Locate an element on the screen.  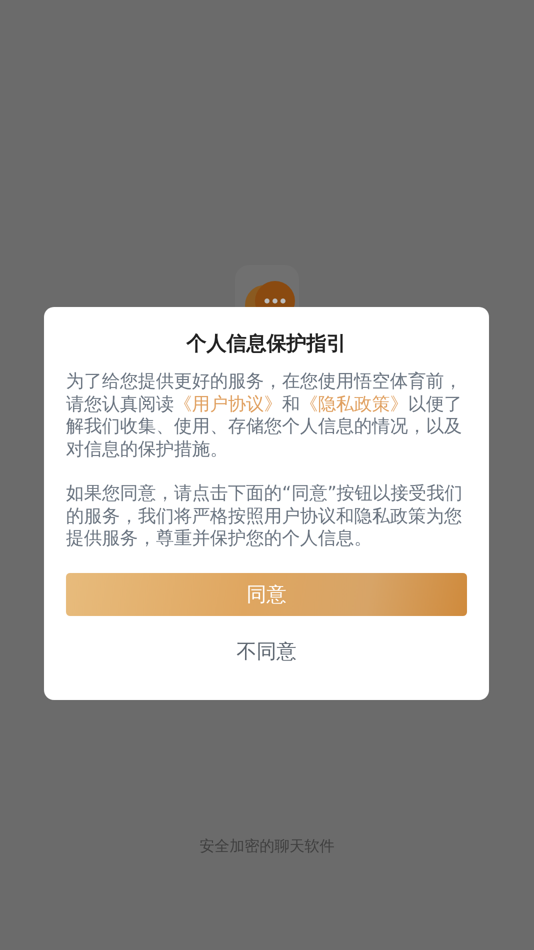
disagree-button: 不同意 is located at coordinates (266, 652).